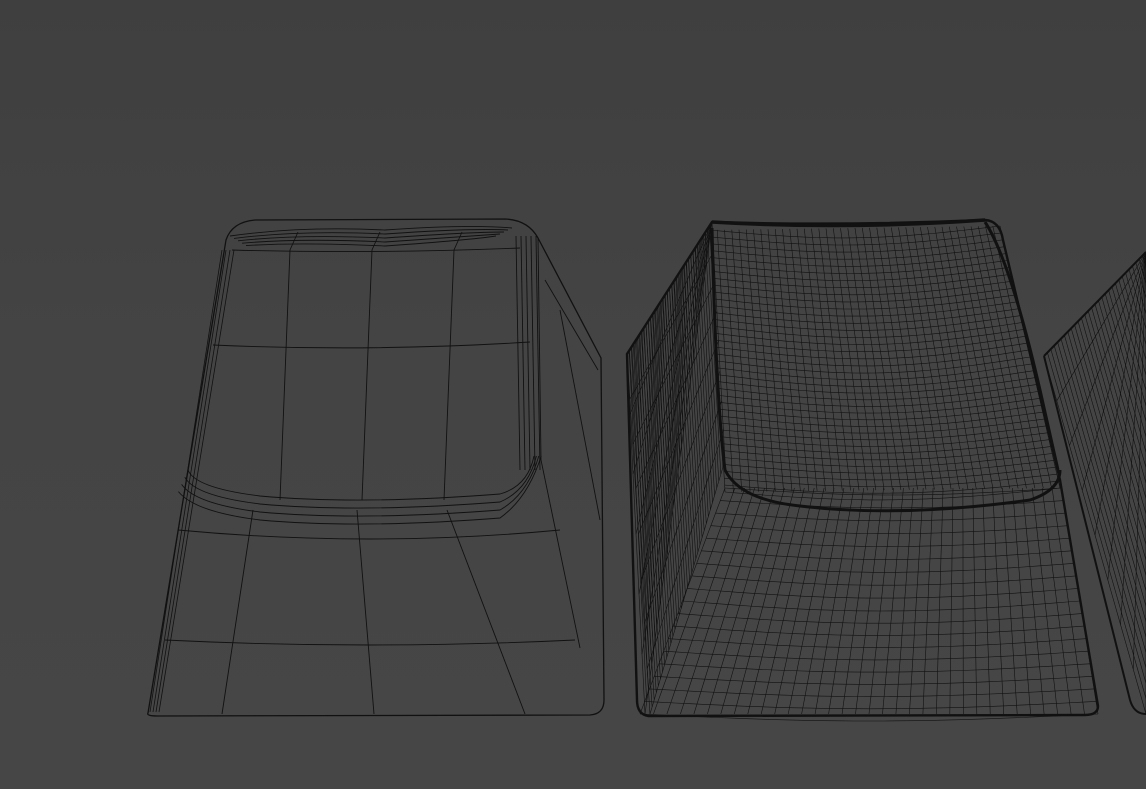 This screenshot has height=789, width=1146. Describe the element at coordinates (672, 453) in the screenshot. I see `left-side2-v` at that location.